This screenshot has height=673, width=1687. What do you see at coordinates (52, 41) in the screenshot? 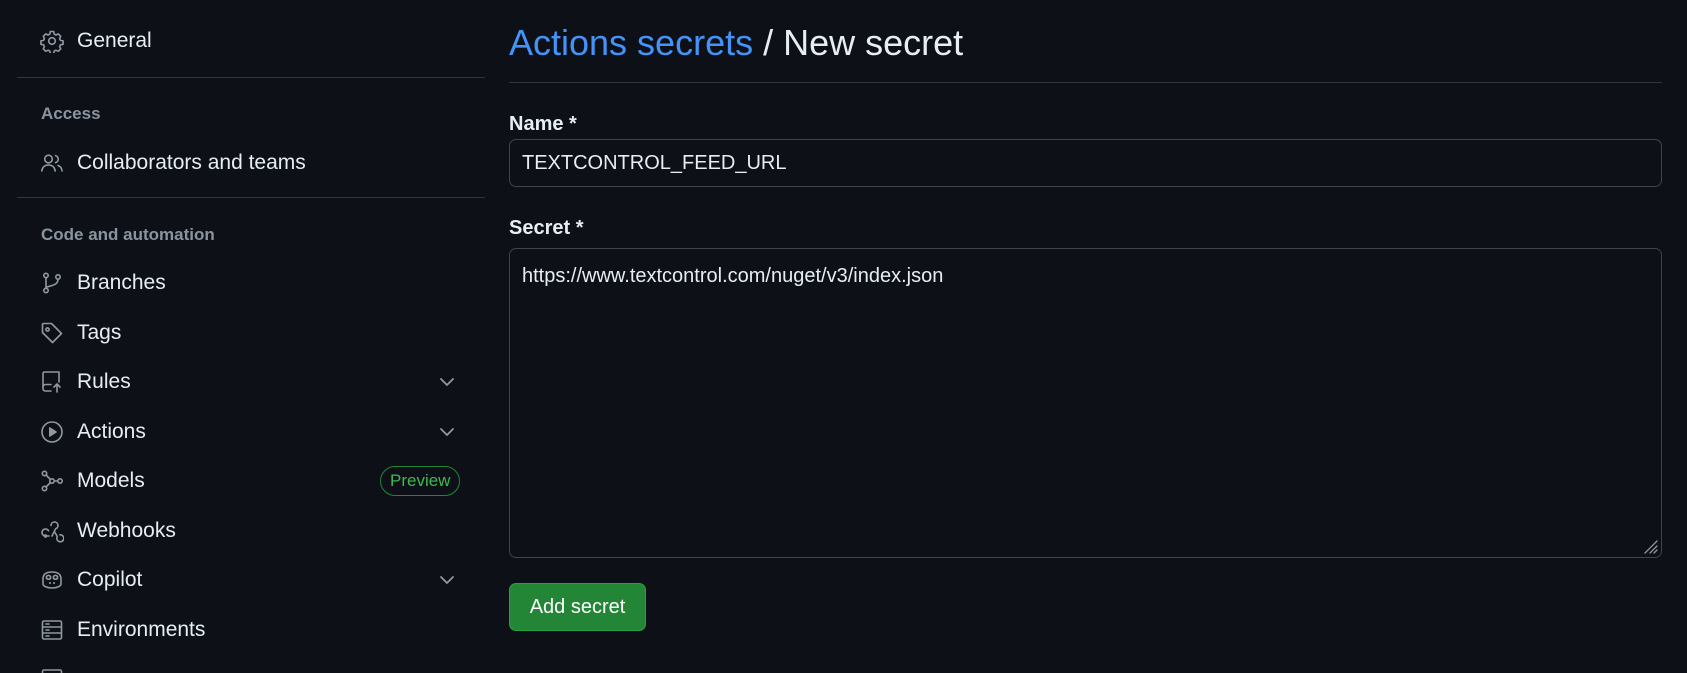
I see `gear-icon` at bounding box center [52, 41].